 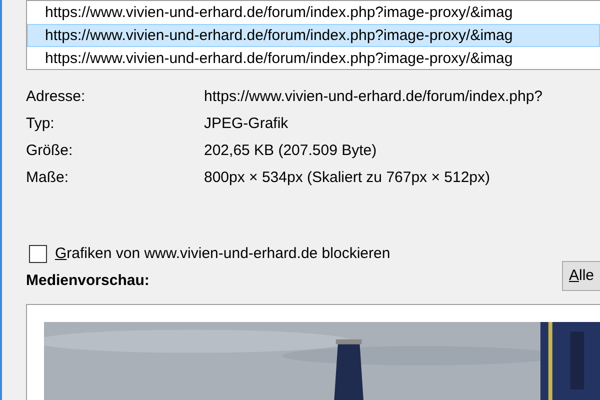 I want to click on property-value: https://www.vivien-und-erhard.de/forum/index.php?, so click(x=374, y=97).